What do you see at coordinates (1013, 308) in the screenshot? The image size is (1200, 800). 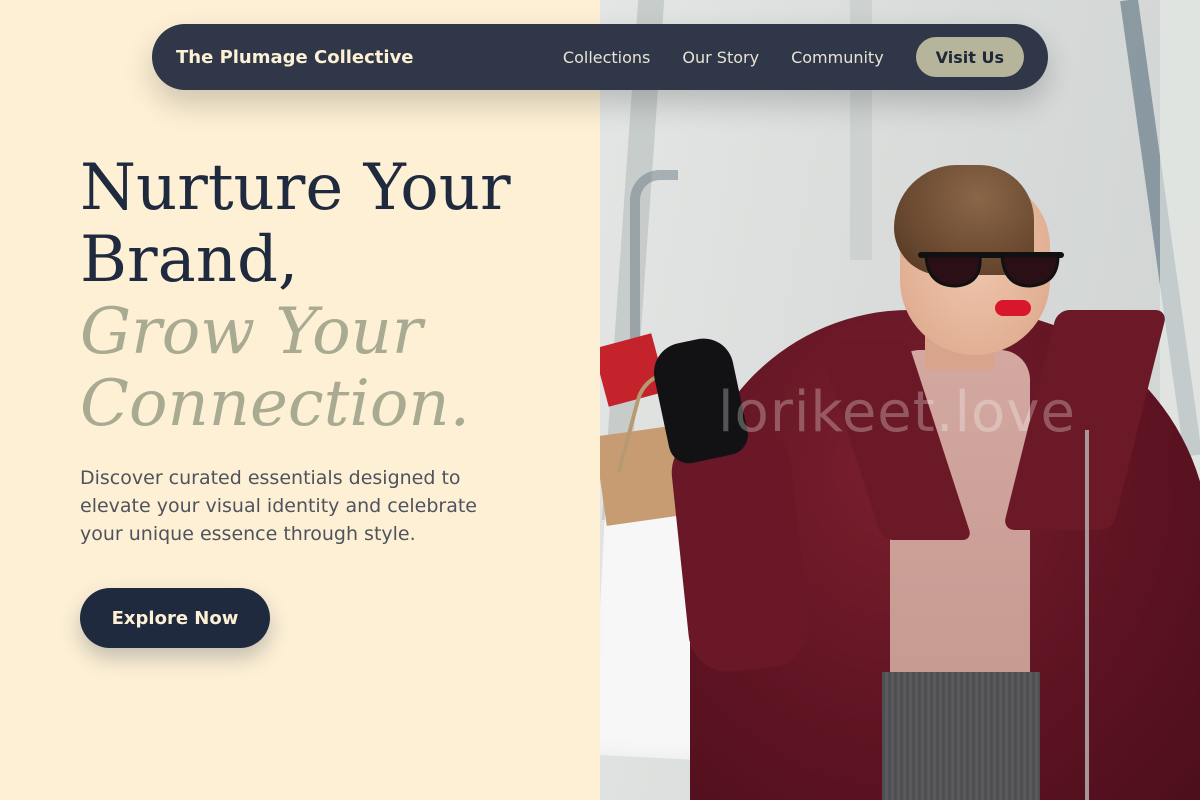 I see `red-lips` at bounding box center [1013, 308].